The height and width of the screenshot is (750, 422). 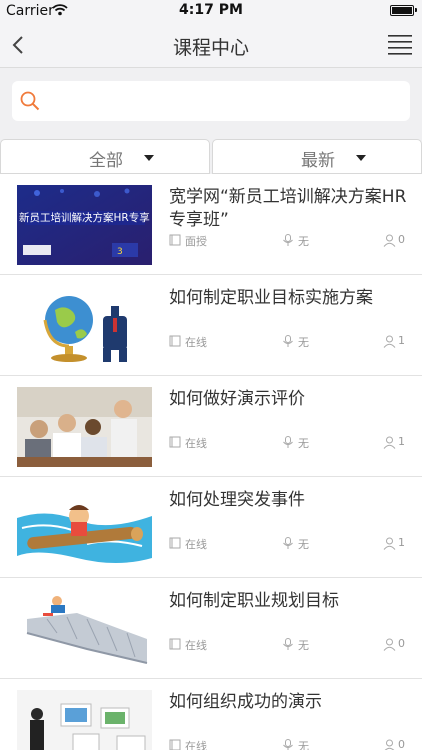 What do you see at coordinates (318, 161) in the screenshot?
I see `filter-latest-label: 最新` at bounding box center [318, 161].